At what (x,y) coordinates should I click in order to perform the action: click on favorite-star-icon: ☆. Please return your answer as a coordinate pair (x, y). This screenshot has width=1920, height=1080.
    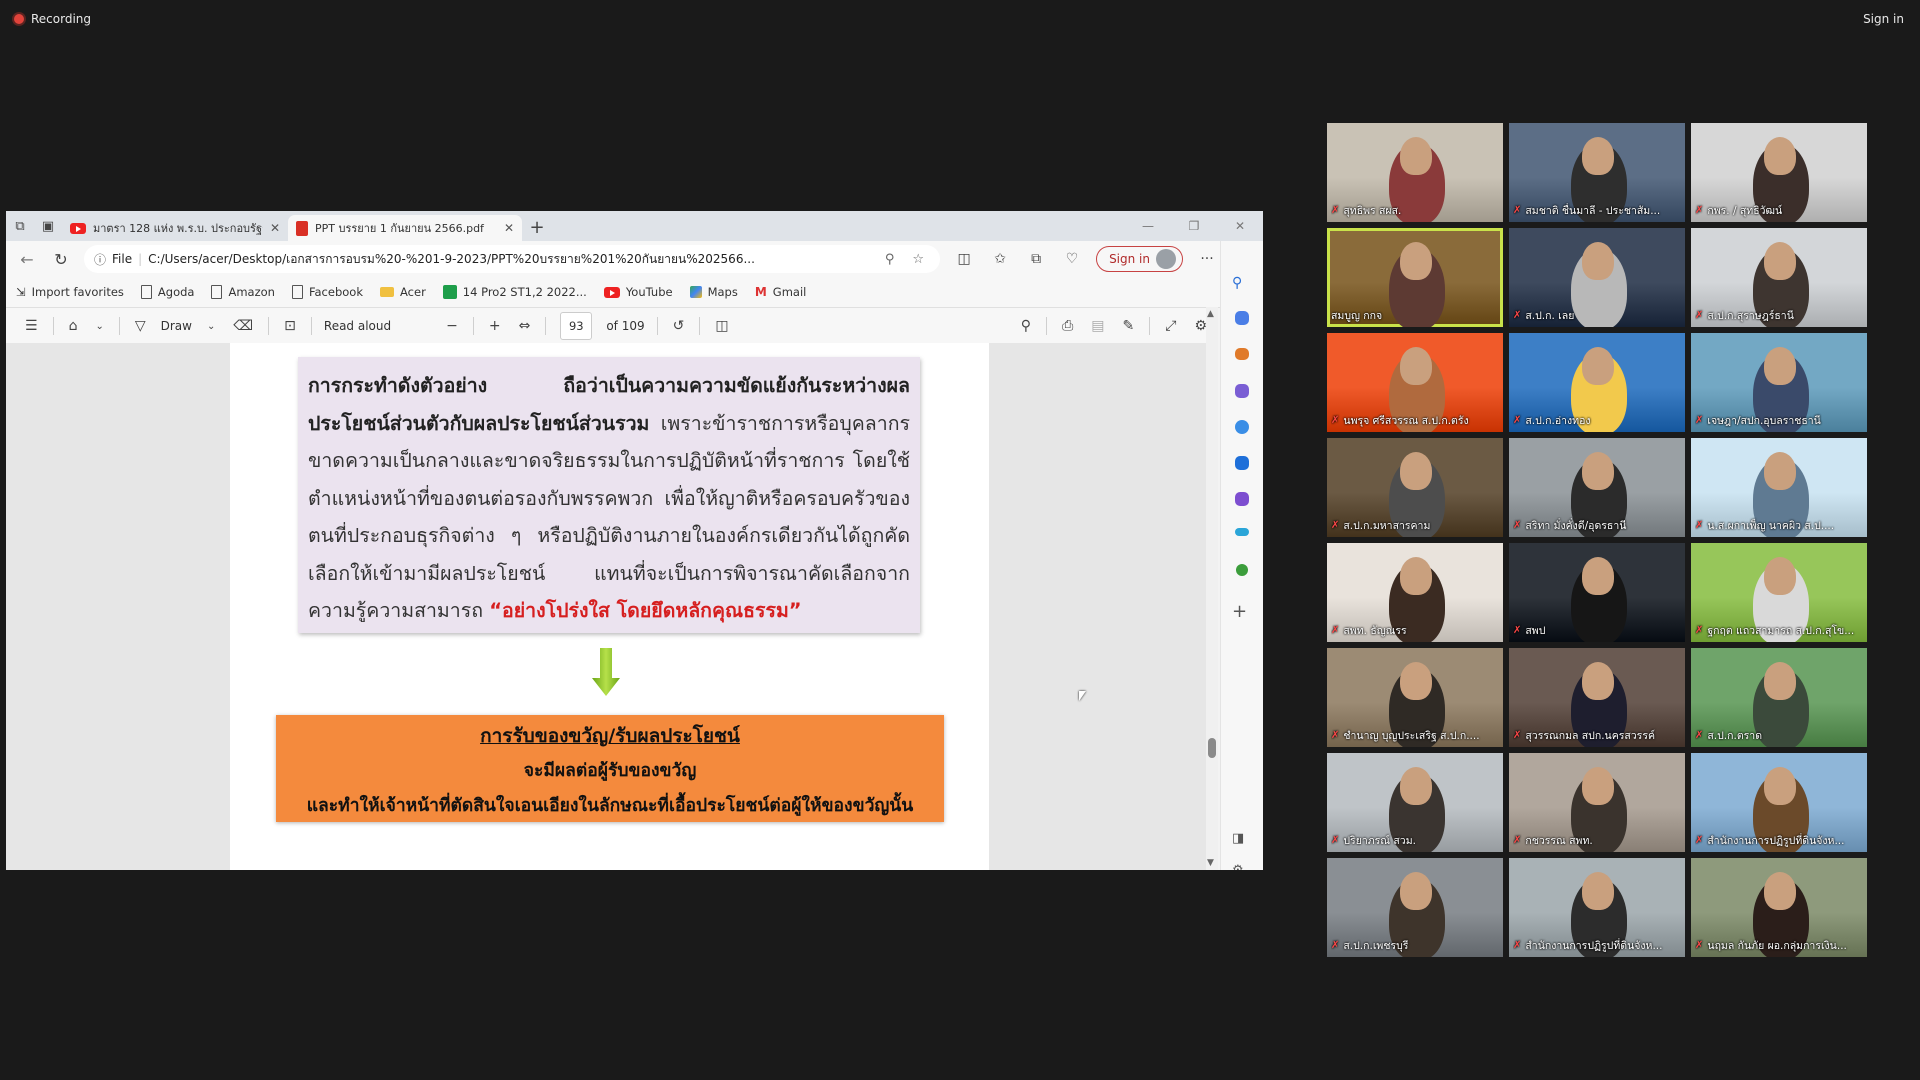
    Looking at the image, I should click on (918, 259).